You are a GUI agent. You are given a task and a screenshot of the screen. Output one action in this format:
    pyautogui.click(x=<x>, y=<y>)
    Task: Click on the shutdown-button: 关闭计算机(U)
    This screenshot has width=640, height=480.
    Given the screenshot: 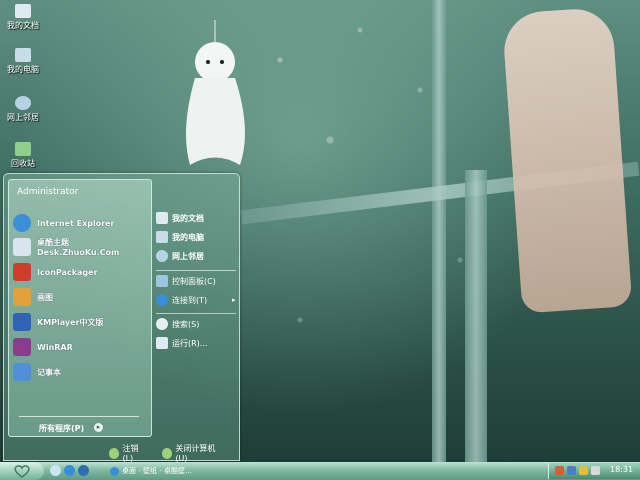 What is the action you would take?
    pyautogui.click(x=200, y=453)
    